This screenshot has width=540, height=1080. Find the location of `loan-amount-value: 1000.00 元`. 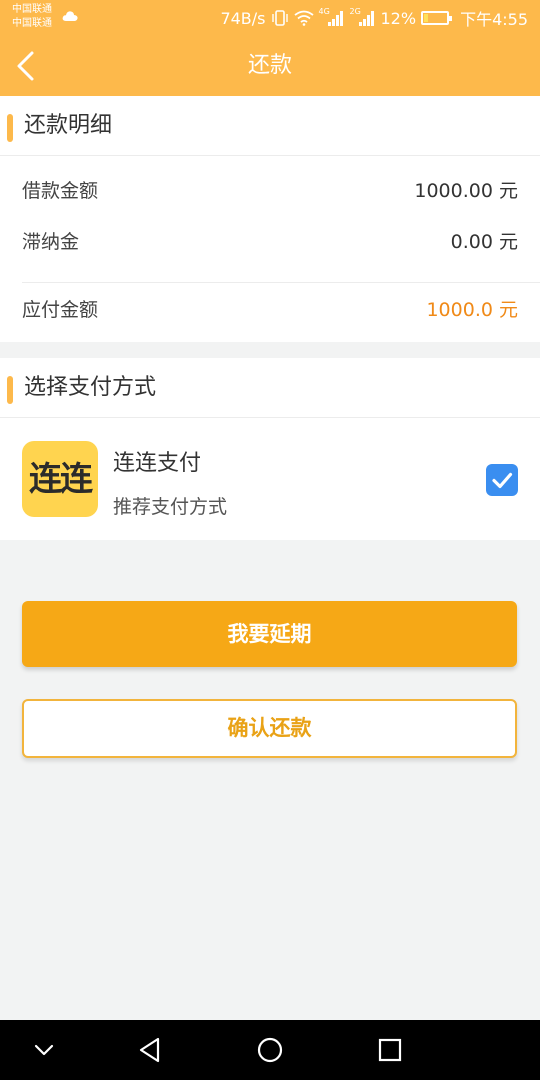

loan-amount-value: 1000.00 元 is located at coordinates (466, 191).